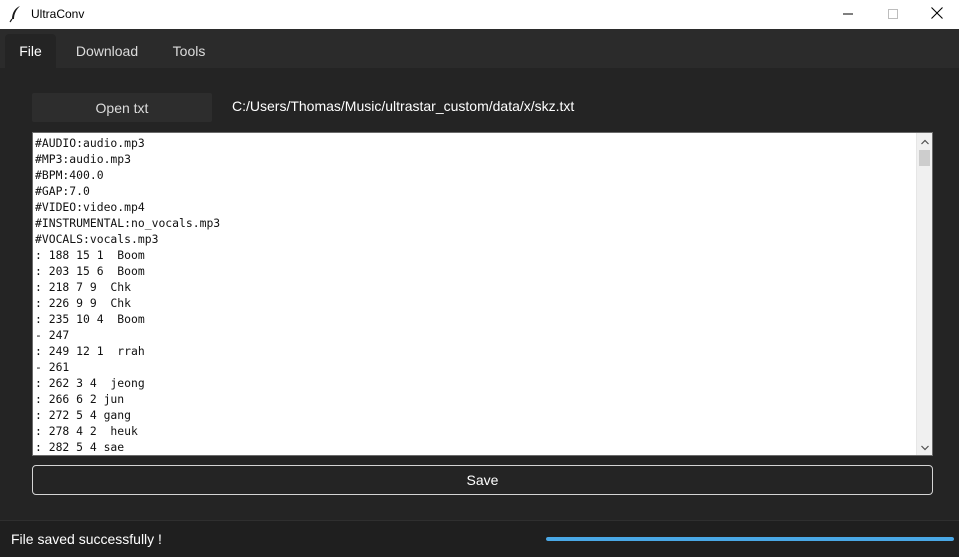 The height and width of the screenshot is (557, 959). Describe the element at coordinates (90, 319) in the screenshot. I see `editor-line: : 235 10 4 Boom` at that location.